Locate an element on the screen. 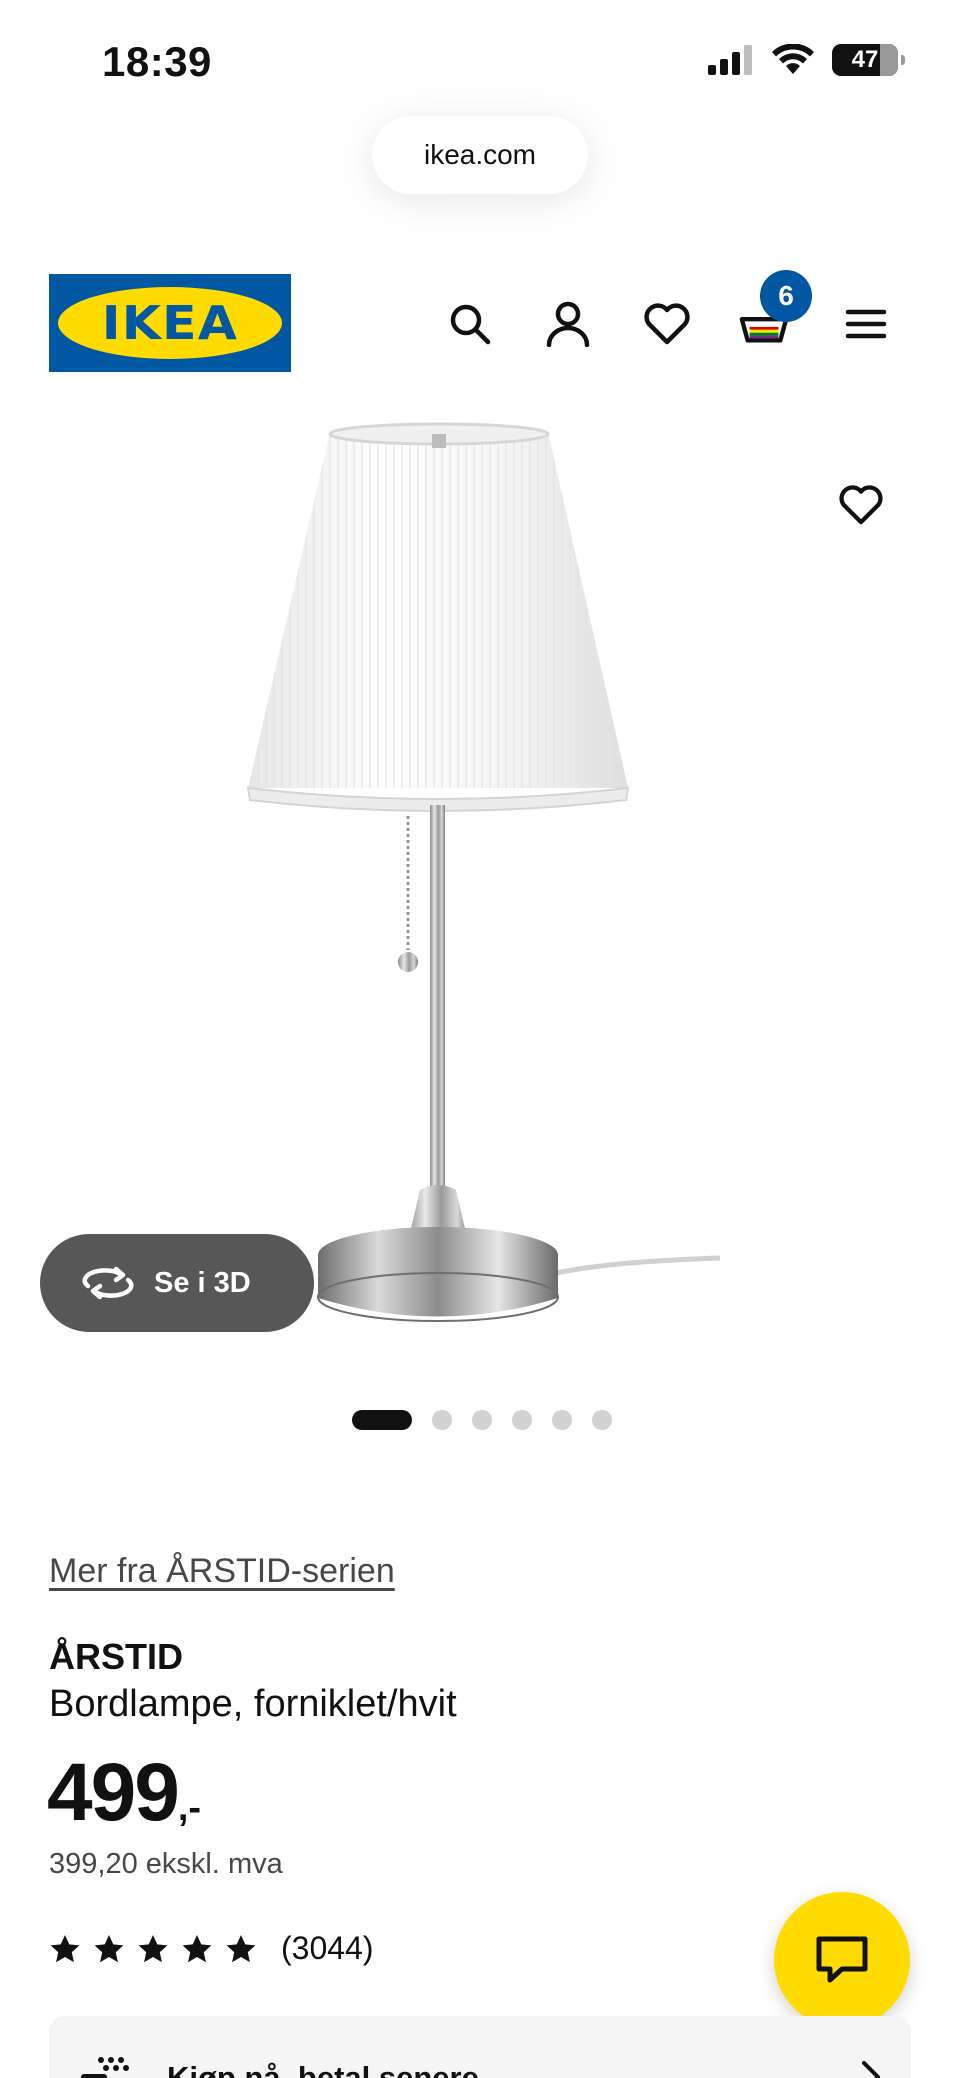 The height and width of the screenshot is (2078, 960). heart-icon is located at coordinates (861, 505).